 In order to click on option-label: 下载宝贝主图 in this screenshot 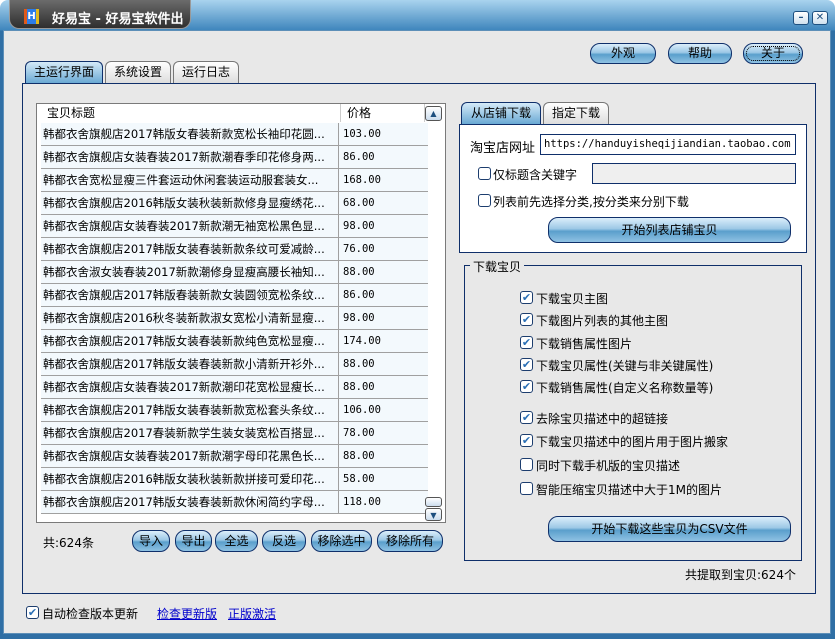, I will do `click(572, 299)`.